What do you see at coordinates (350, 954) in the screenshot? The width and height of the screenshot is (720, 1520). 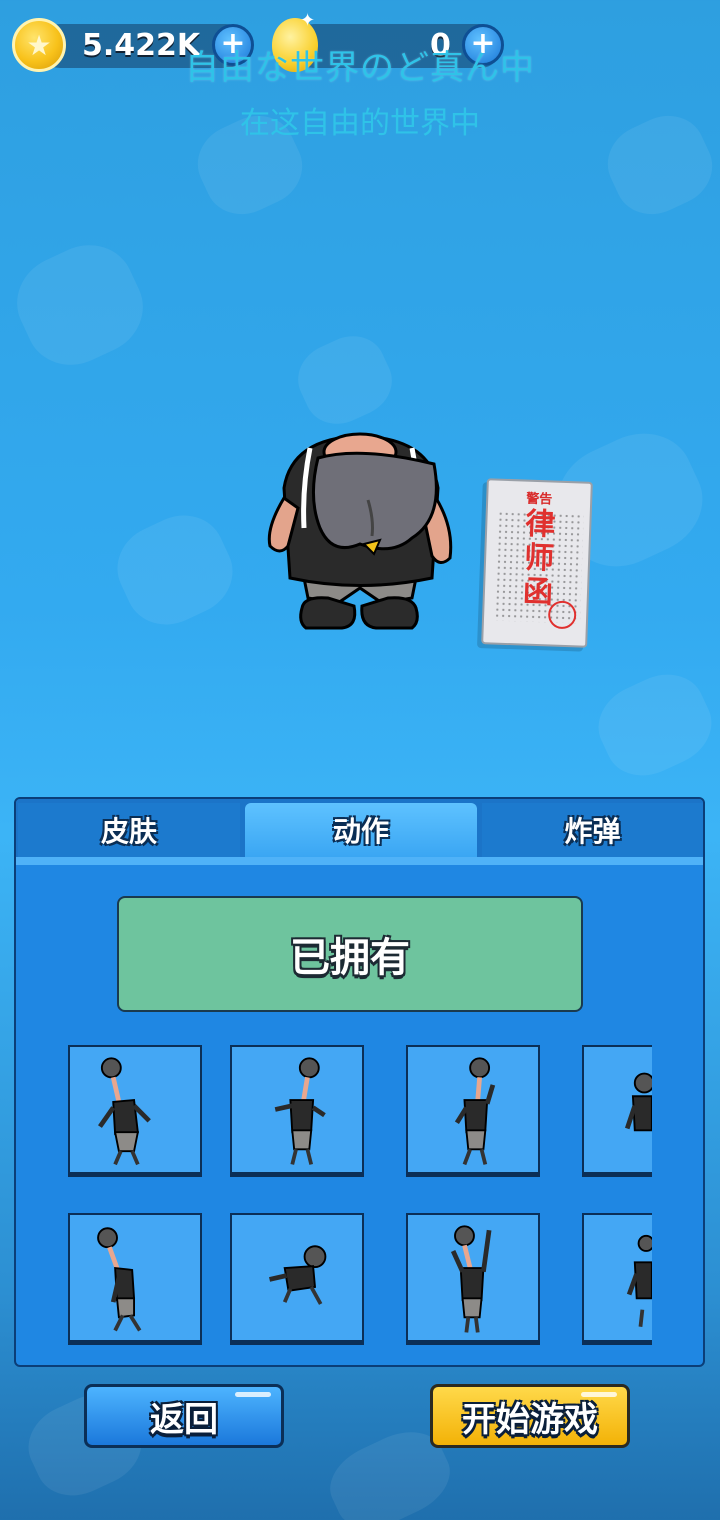 I see `owned-status-button: 已拥有` at bounding box center [350, 954].